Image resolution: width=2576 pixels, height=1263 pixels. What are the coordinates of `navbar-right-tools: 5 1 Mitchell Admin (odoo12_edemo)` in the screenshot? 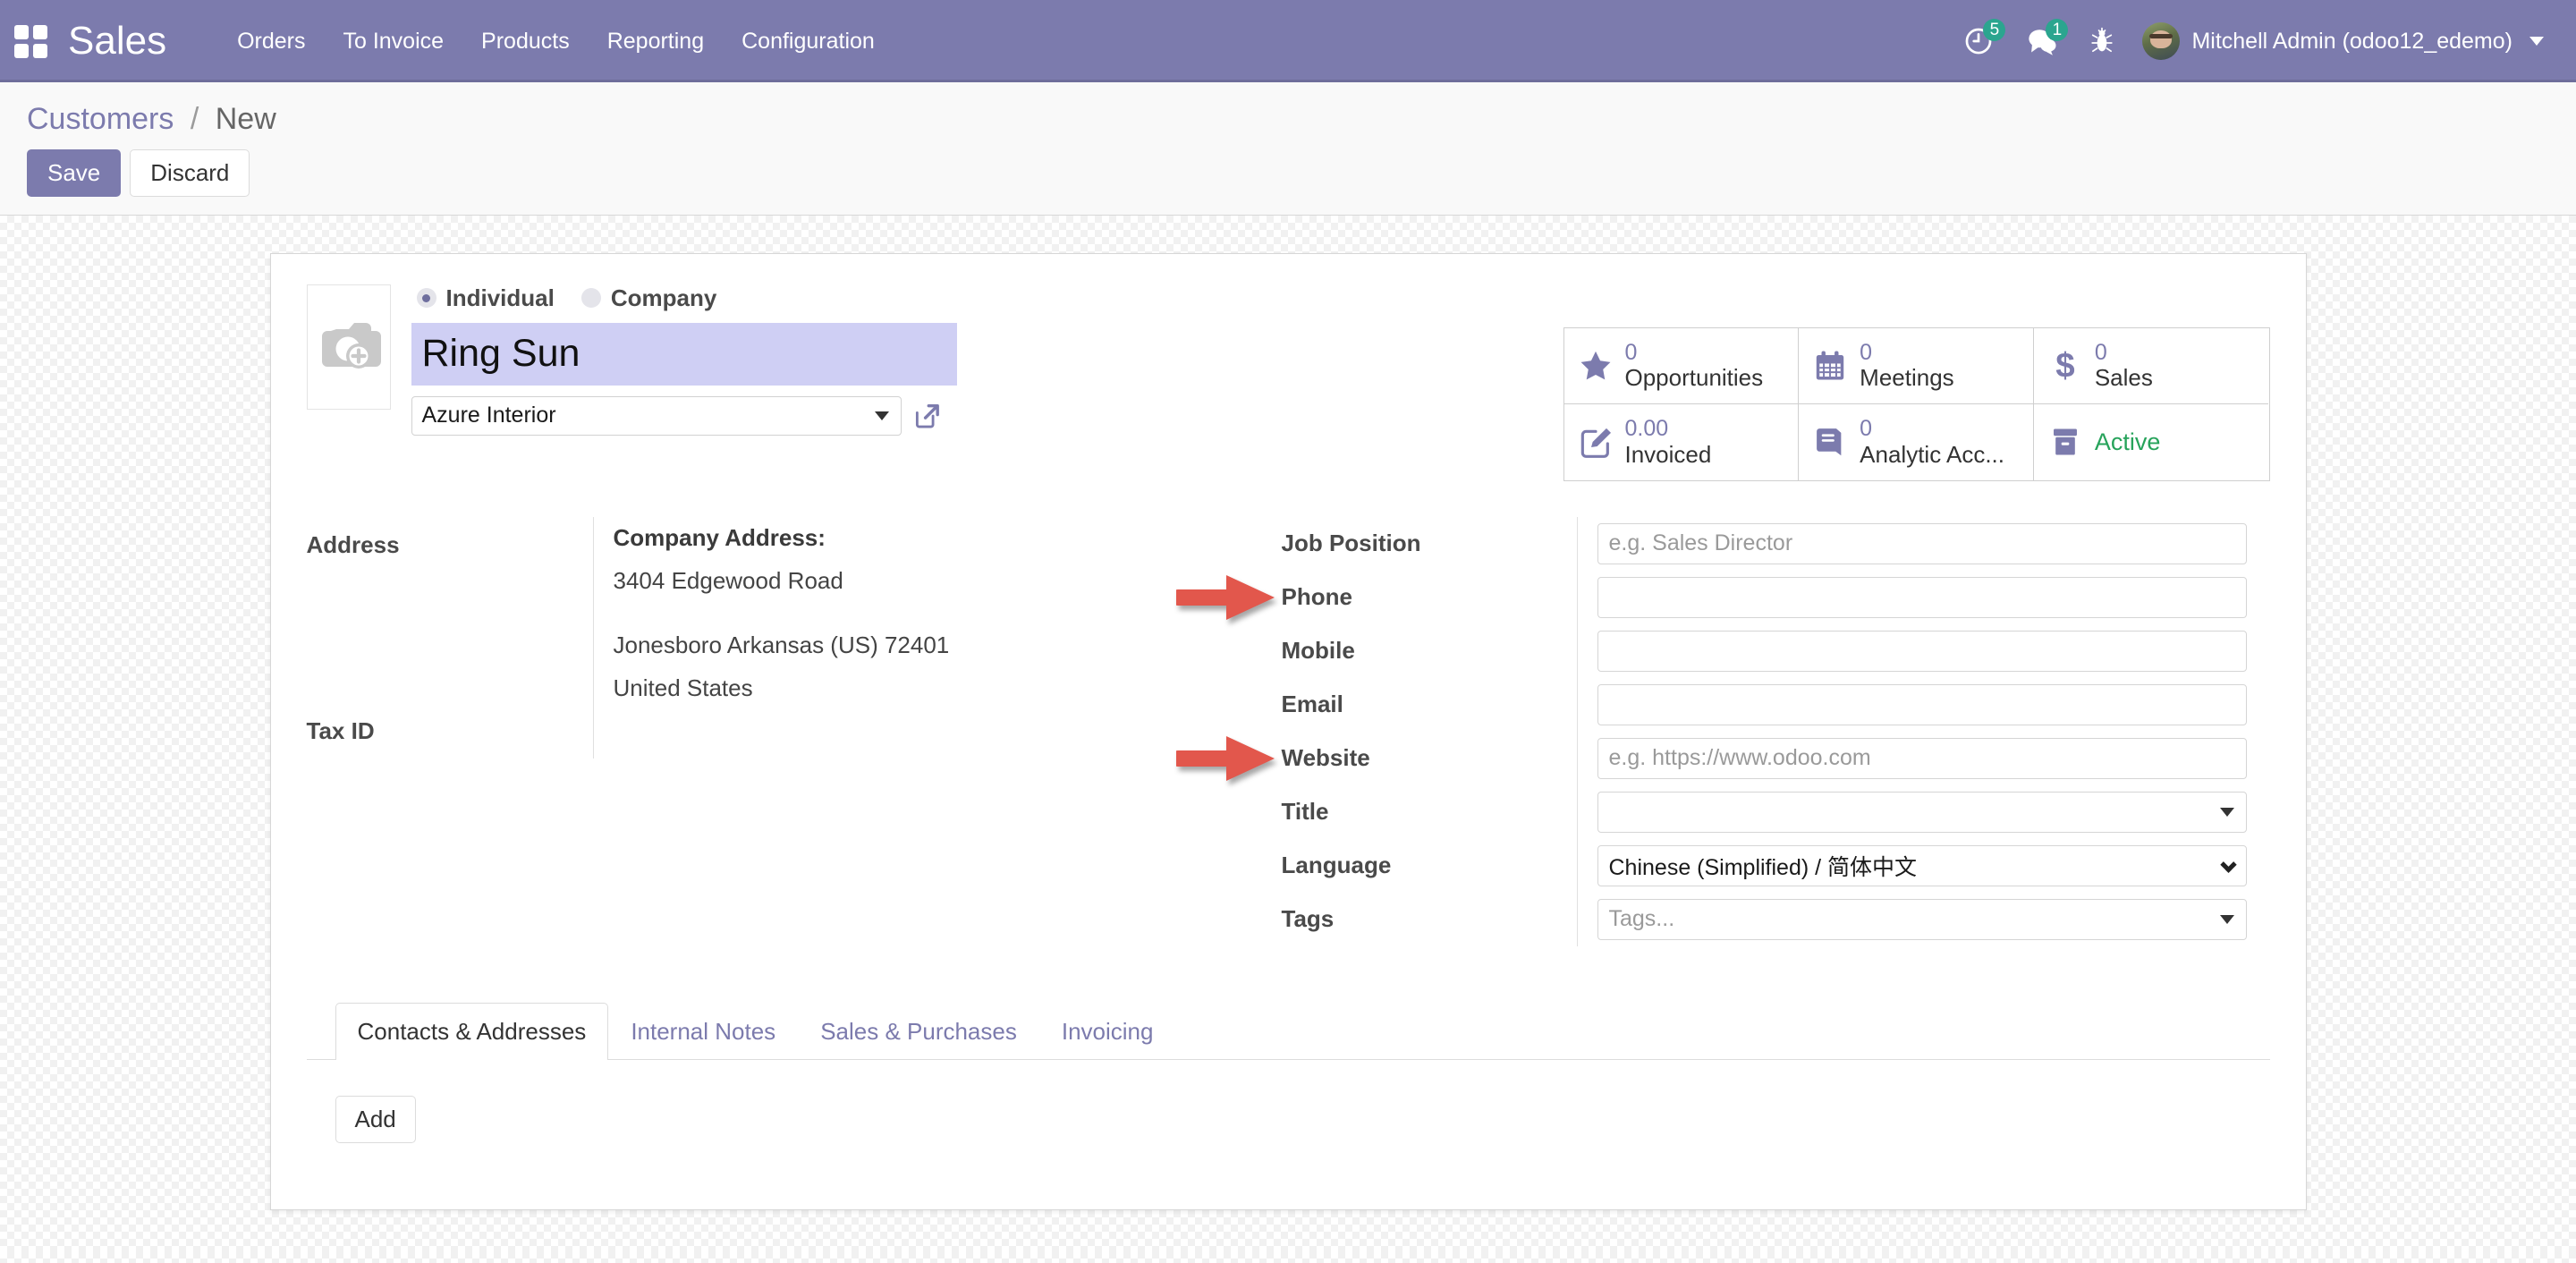 It's located at (2250, 41).